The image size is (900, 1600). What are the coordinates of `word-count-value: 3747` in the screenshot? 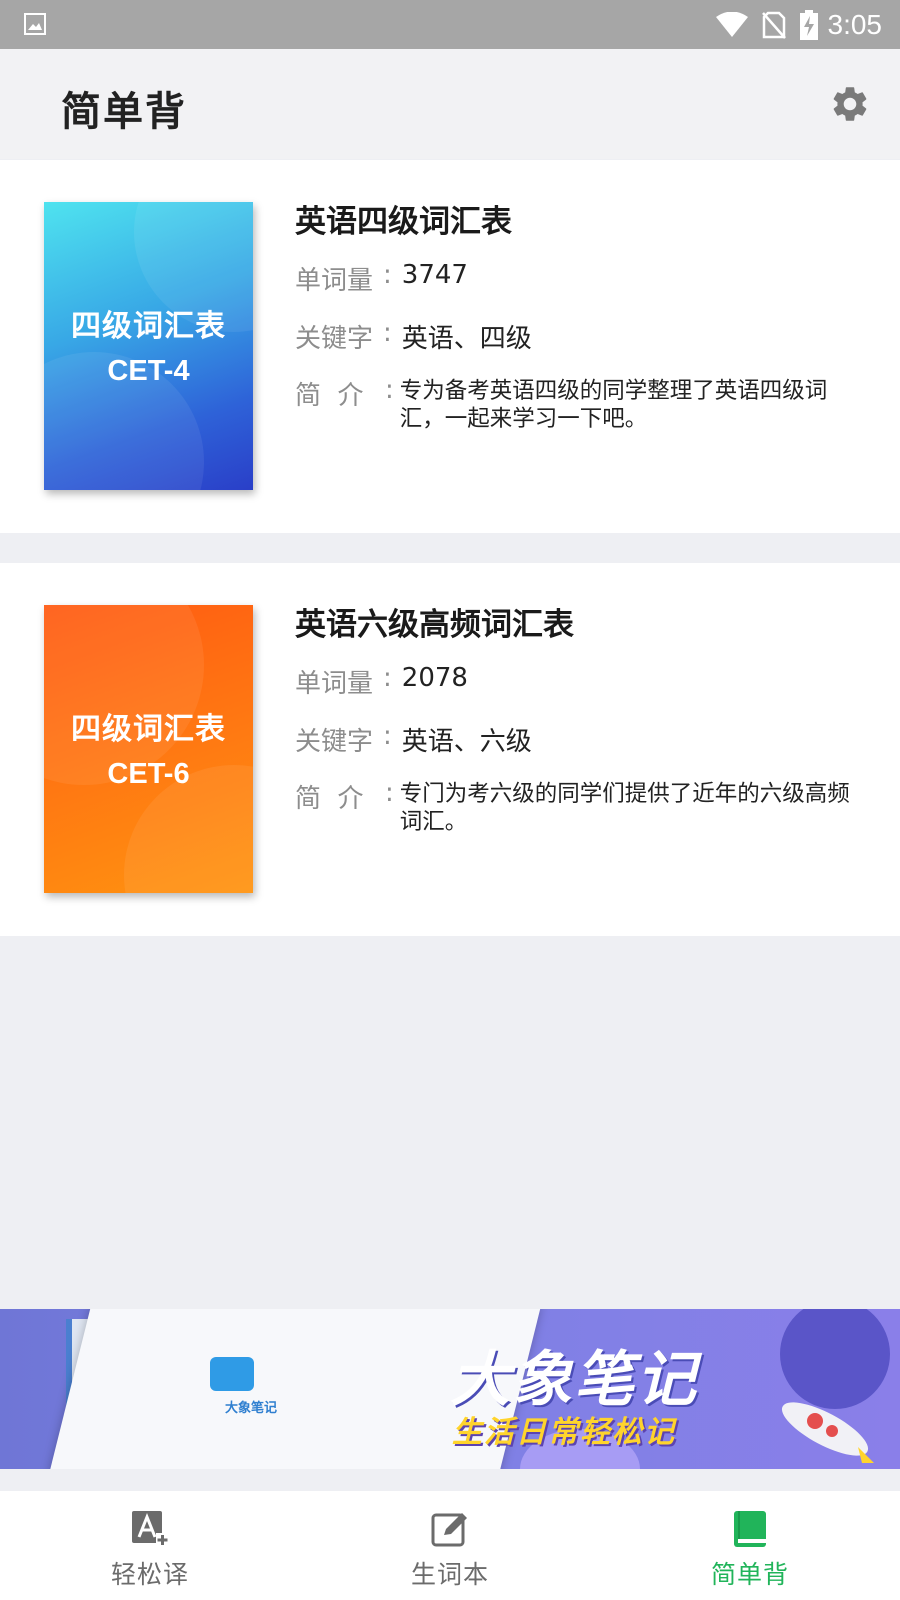 It's located at (434, 275).